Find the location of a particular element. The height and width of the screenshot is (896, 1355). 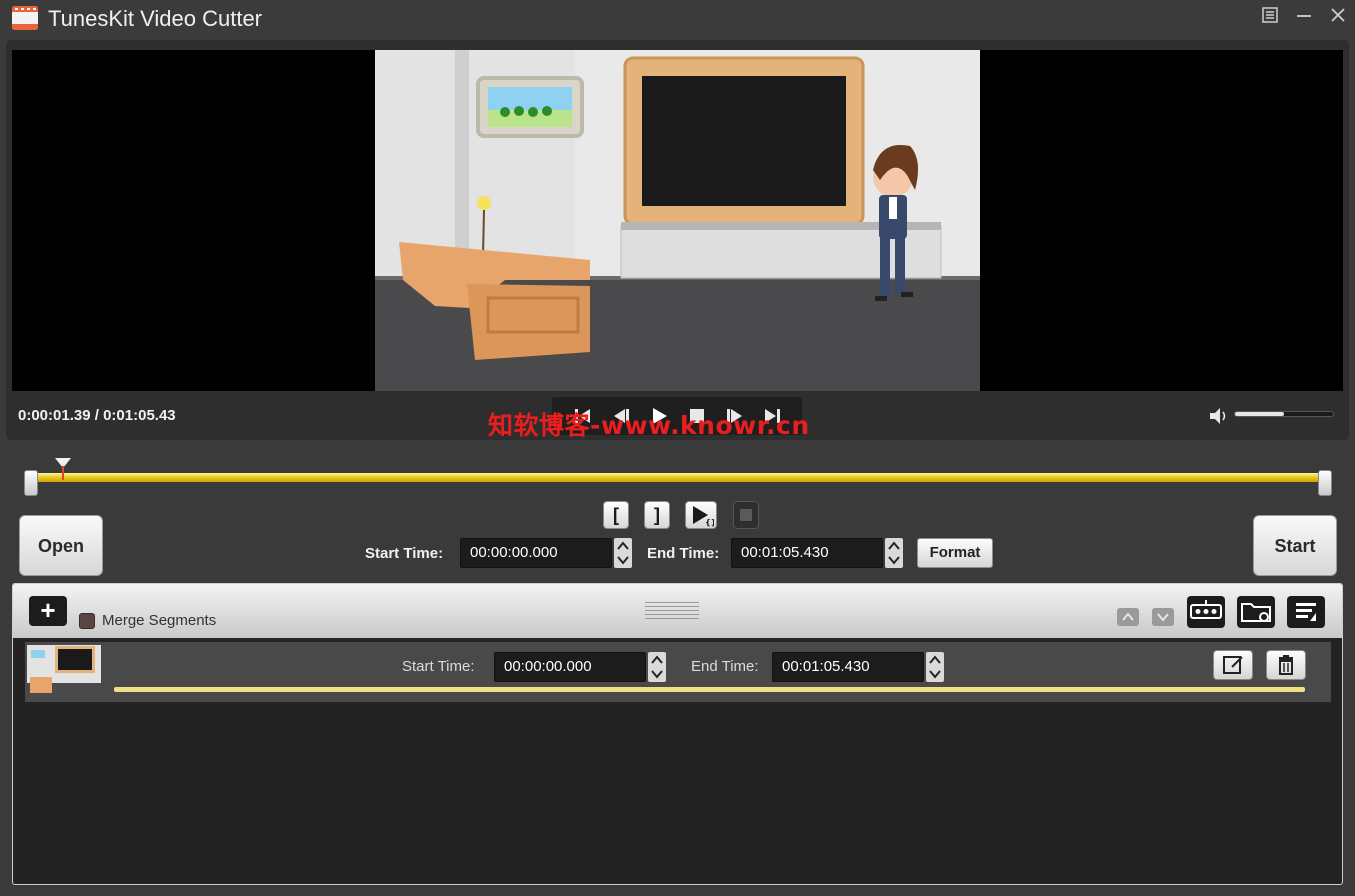

format-button: Format is located at coordinates (955, 553).